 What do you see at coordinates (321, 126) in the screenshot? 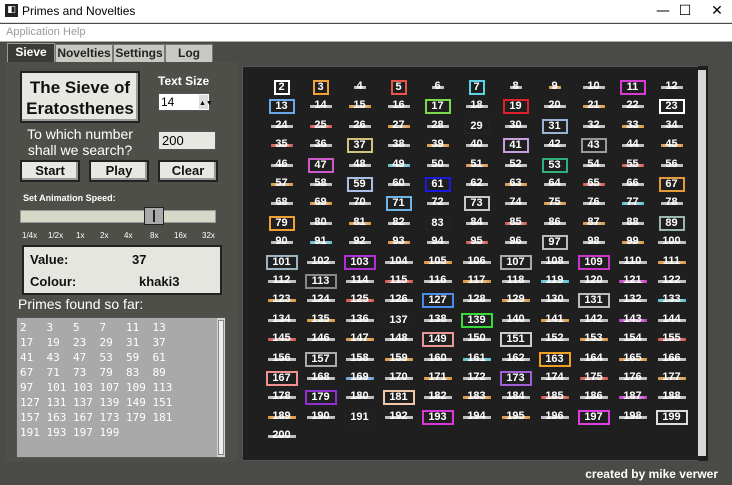
I see `crossed-number-cell: 25` at bounding box center [321, 126].